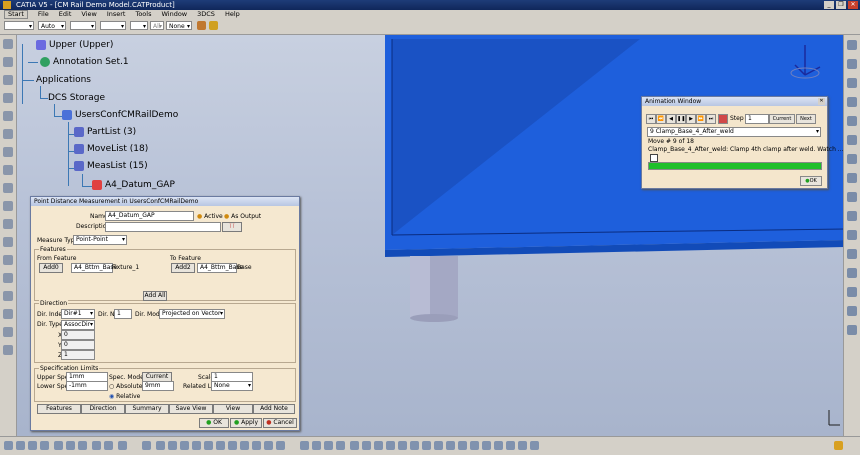 Image resolution: width=860 pixels, height=455 pixels. What do you see at coordinates (149, 216) in the screenshot?
I see `name-field: A4_Datum_GAP` at bounding box center [149, 216].